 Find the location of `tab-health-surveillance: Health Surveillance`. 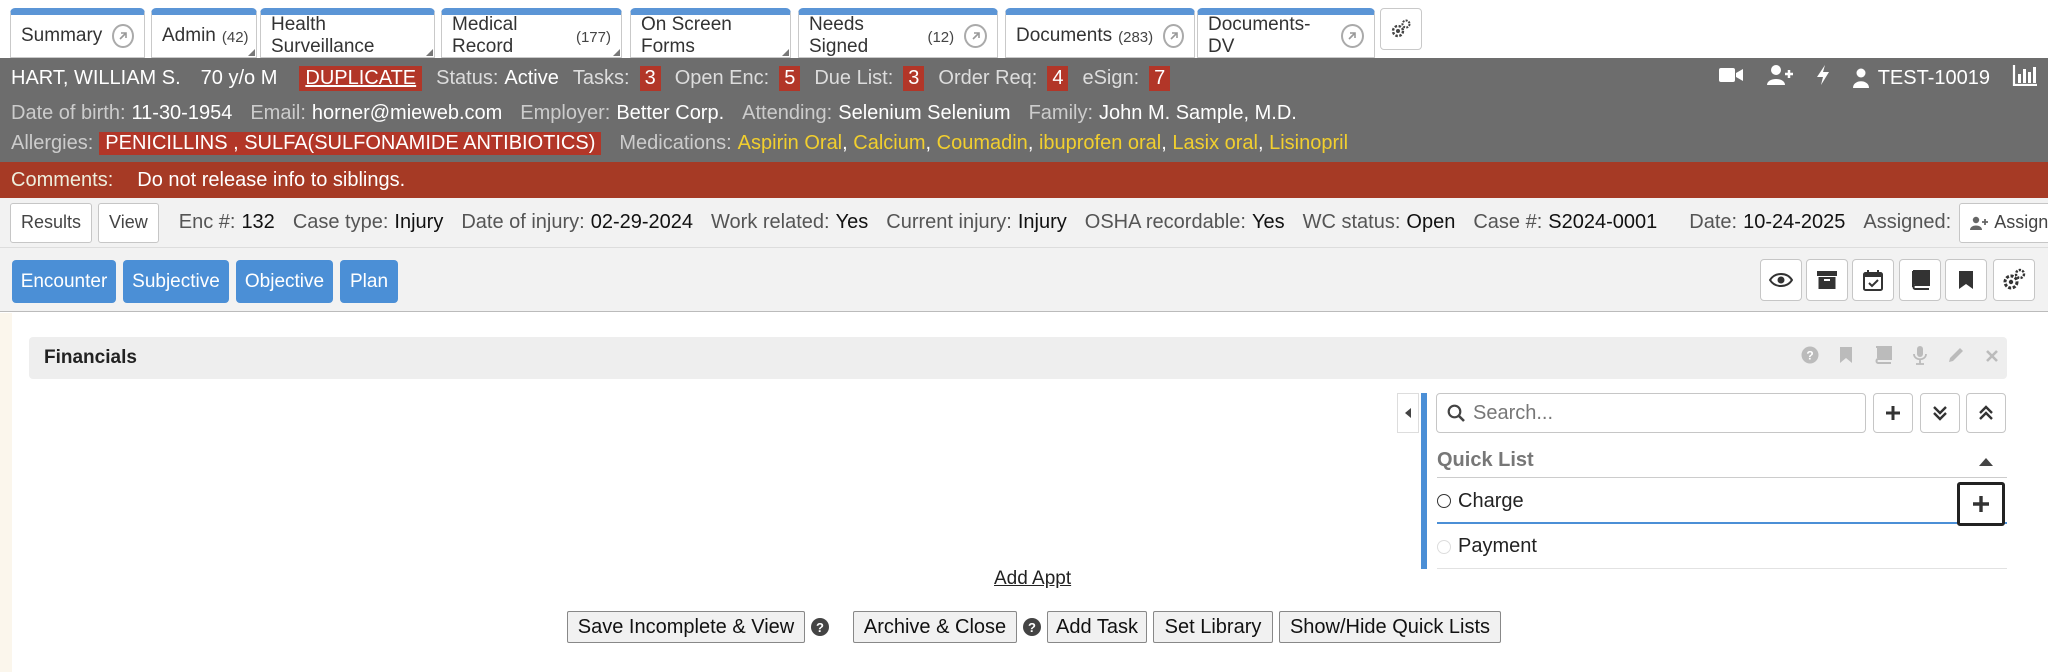

tab-health-surveillance: Health Surveillance is located at coordinates (347, 33).